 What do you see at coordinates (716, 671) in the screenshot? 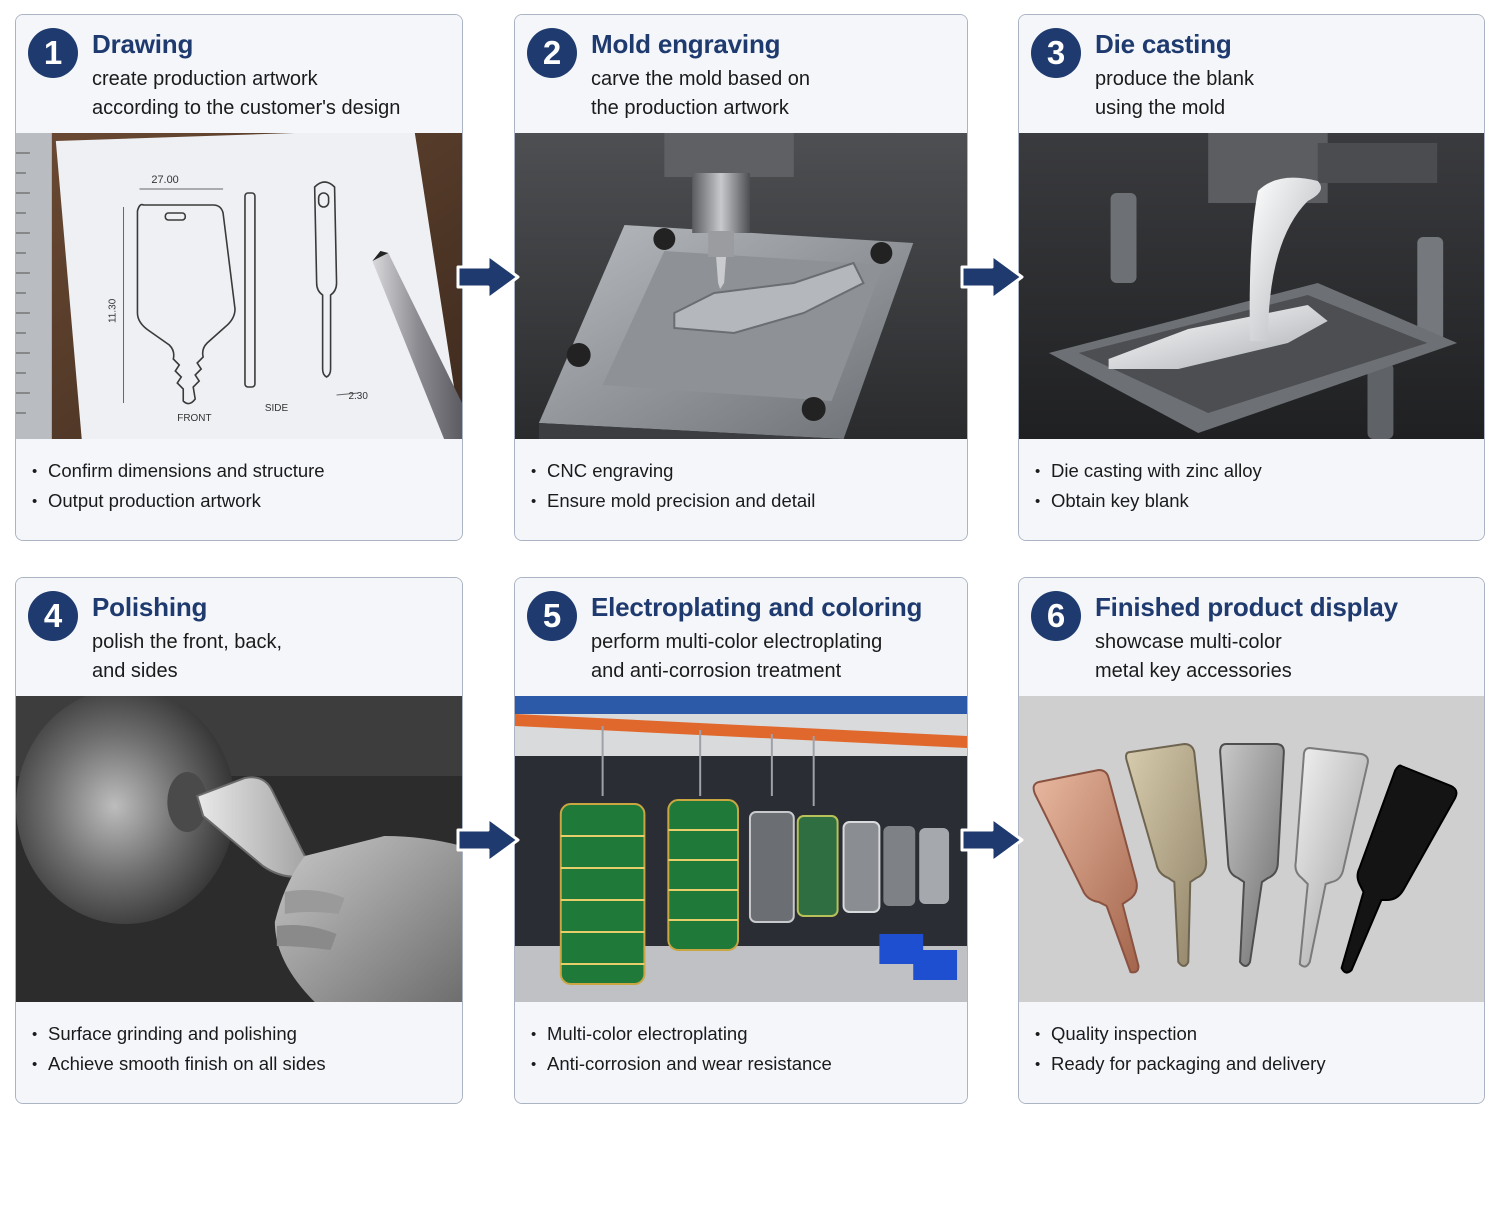
I see `subtitle-line: and anti-corrosion treatment` at bounding box center [716, 671].